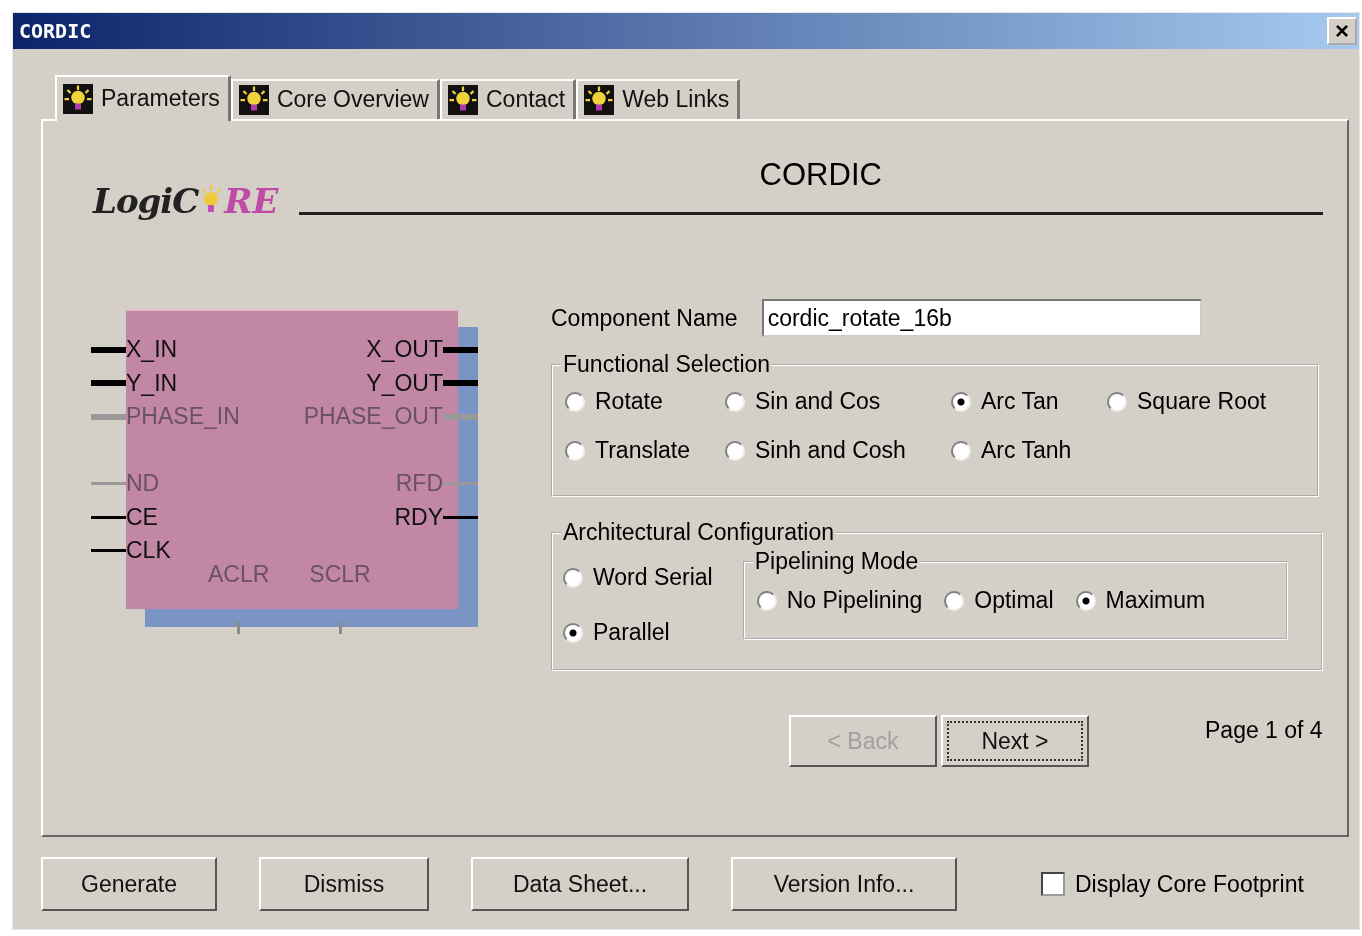 Image resolution: width=1362 pixels, height=936 pixels. I want to click on pin-label: Y_IN, so click(152, 383).